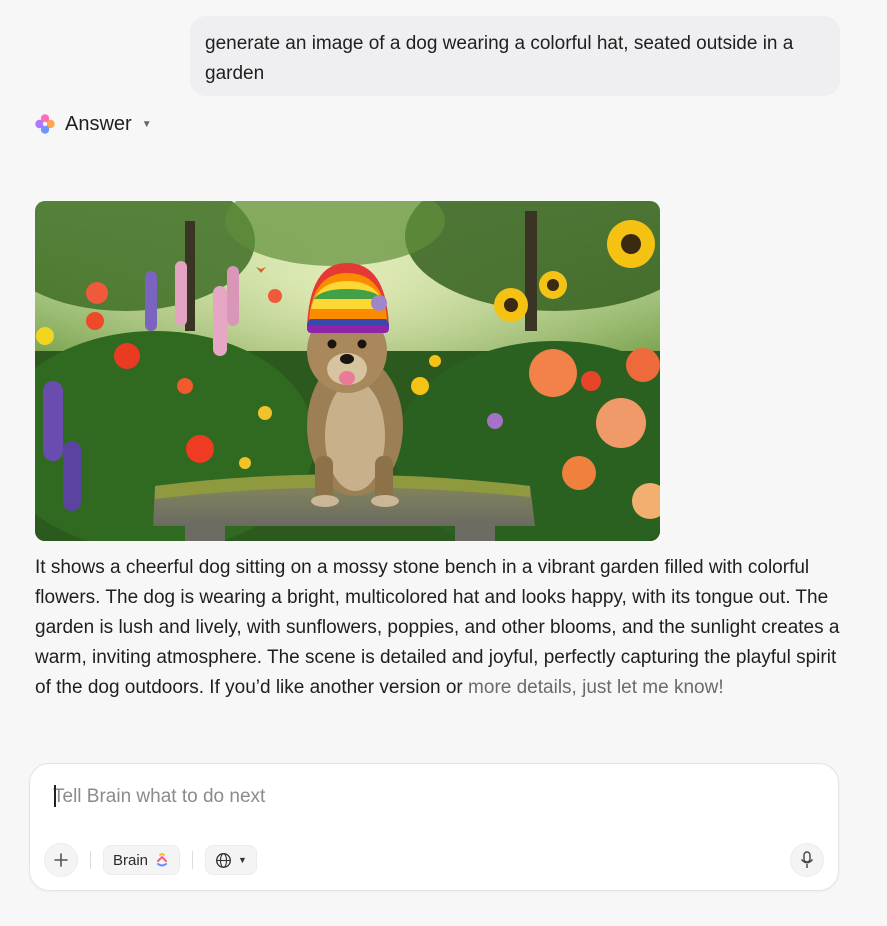 This screenshot has width=887, height=926. I want to click on answer-label: Answer, so click(98, 123).